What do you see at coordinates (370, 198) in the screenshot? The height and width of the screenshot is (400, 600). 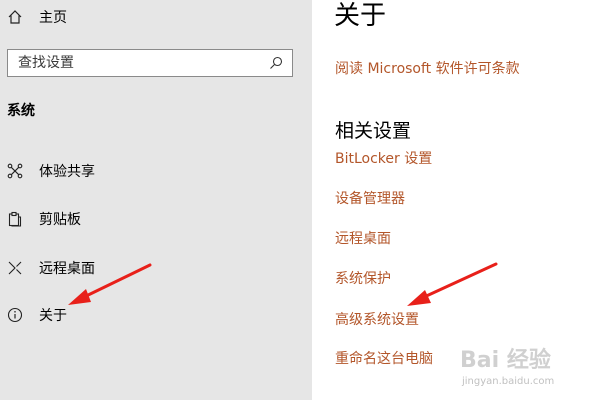 I see `device-manager-link: 设备管理器` at bounding box center [370, 198].